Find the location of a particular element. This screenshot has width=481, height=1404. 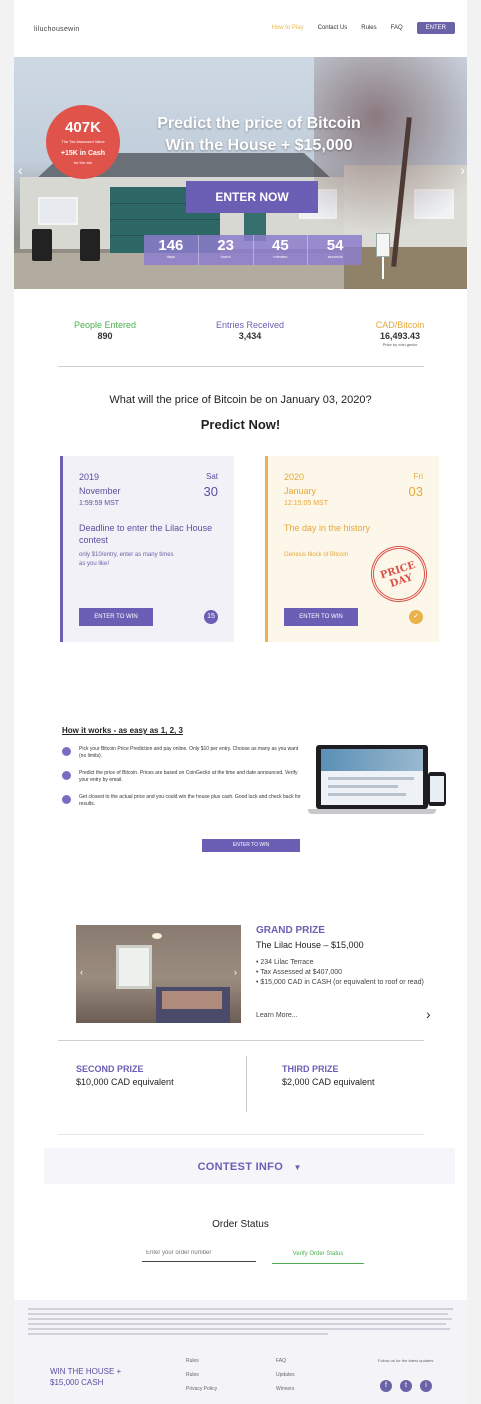

hero-title: Predict the price of Bitcoin is located at coordinates (259, 123).